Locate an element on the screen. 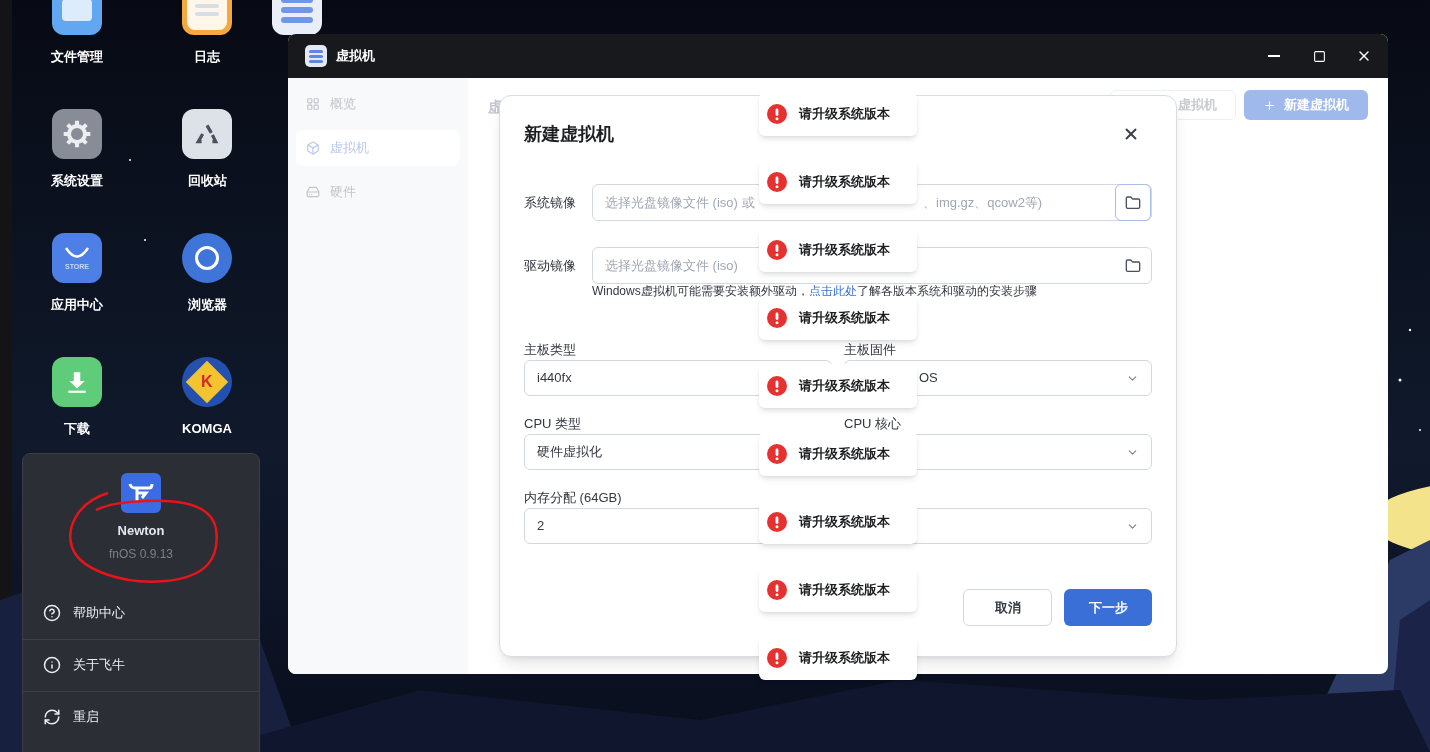 The width and height of the screenshot is (1430, 752). next-button: 下一步 is located at coordinates (1108, 607).